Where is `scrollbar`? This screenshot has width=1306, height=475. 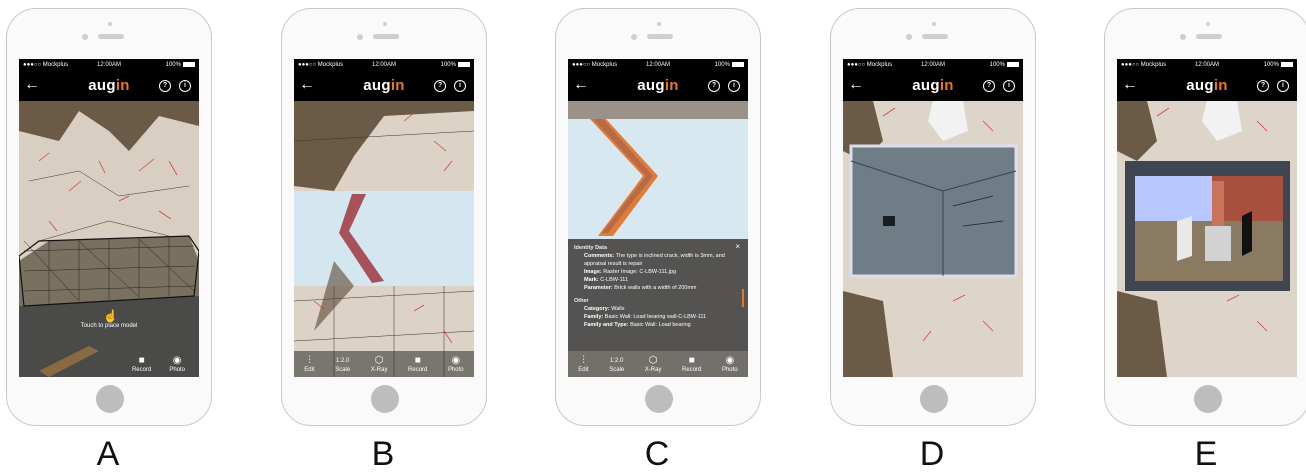 scrollbar is located at coordinates (743, 298).